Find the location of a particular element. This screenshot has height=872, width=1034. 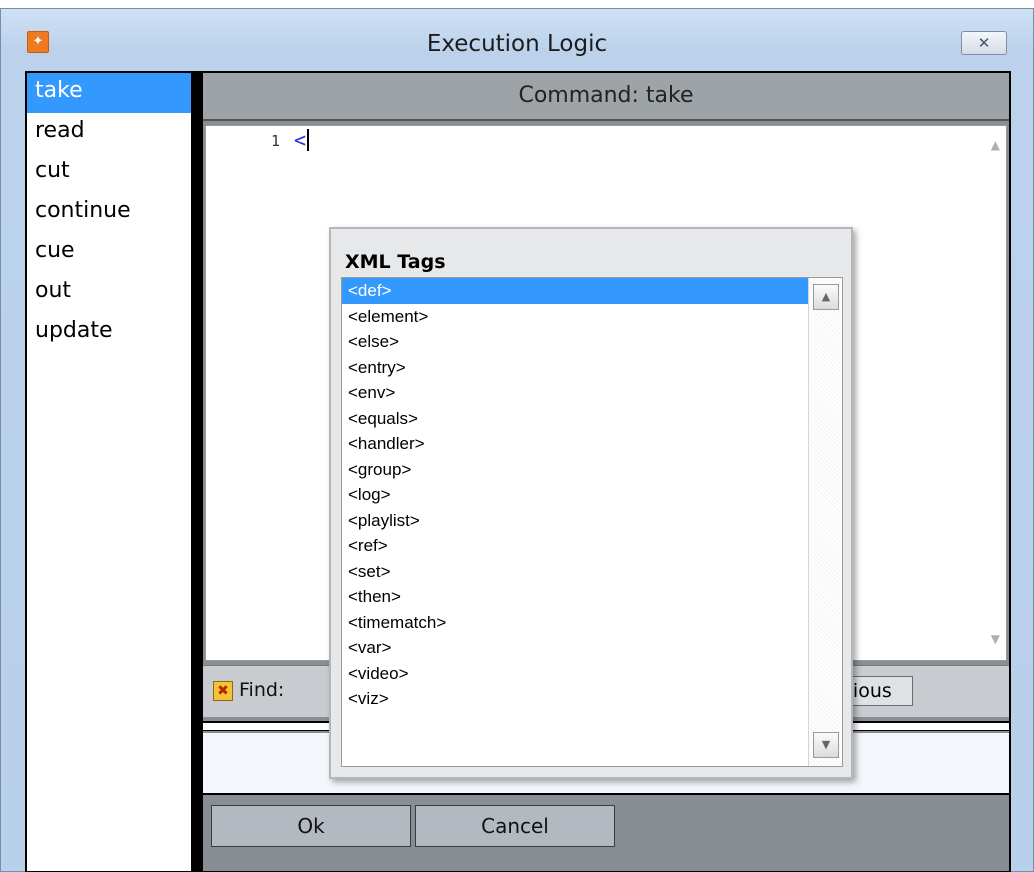

command-header: Command: take is located at coordinates (606, 97).